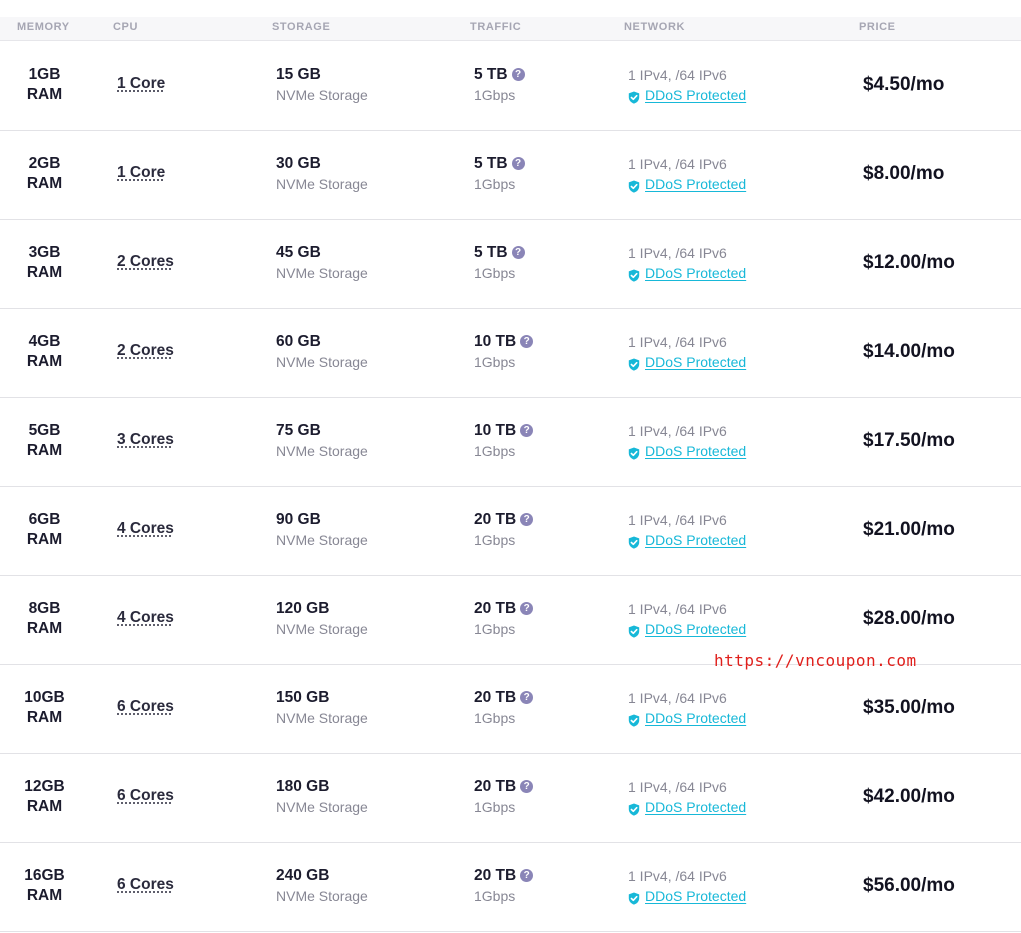 The height and width of the screenshot is (933, 1021). I want to click on table-header: MEMORY CPU STORAGE TRAFFIC NETWORK PRICE, so click(510, 29).